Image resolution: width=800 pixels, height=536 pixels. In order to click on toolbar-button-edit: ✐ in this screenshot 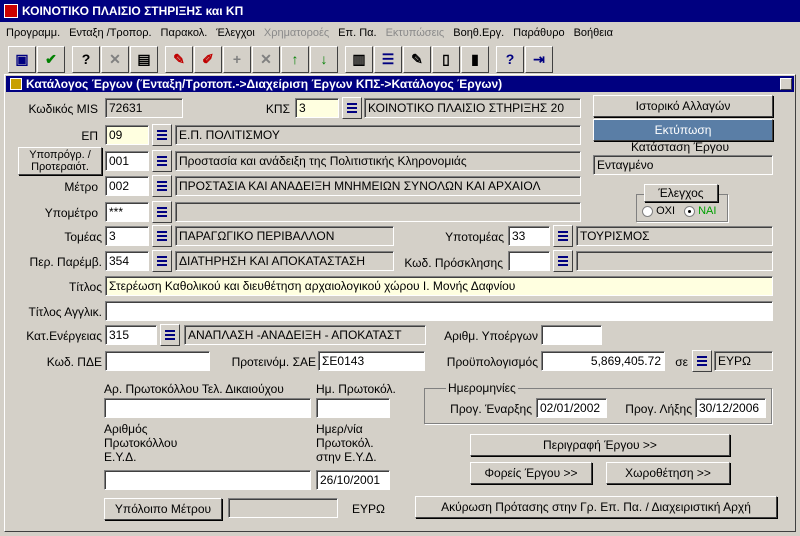, I will do `click(208, 59)`.